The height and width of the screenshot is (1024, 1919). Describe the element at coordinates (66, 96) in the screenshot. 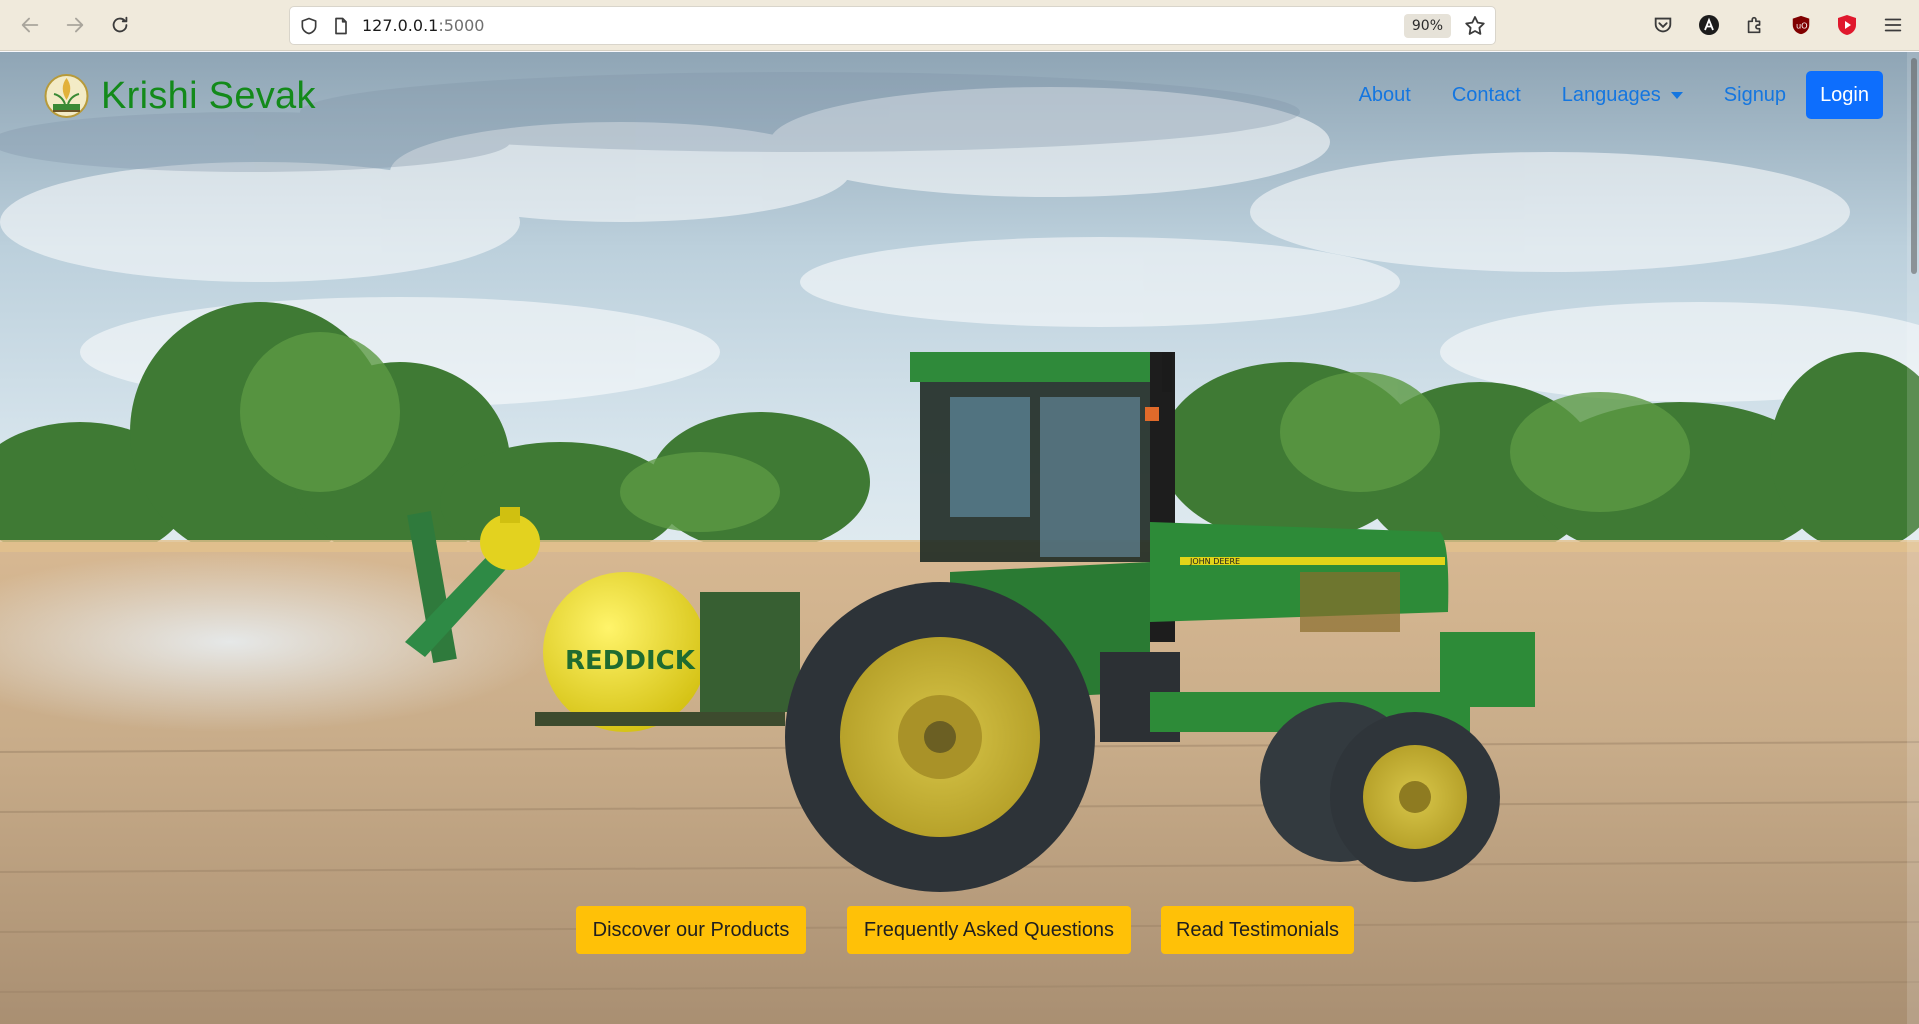

I see `brand-logo-icon` at that location.